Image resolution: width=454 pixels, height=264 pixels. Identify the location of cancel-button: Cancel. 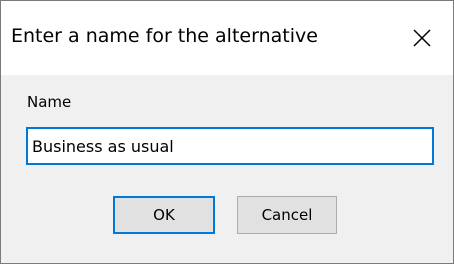
(287, 215).